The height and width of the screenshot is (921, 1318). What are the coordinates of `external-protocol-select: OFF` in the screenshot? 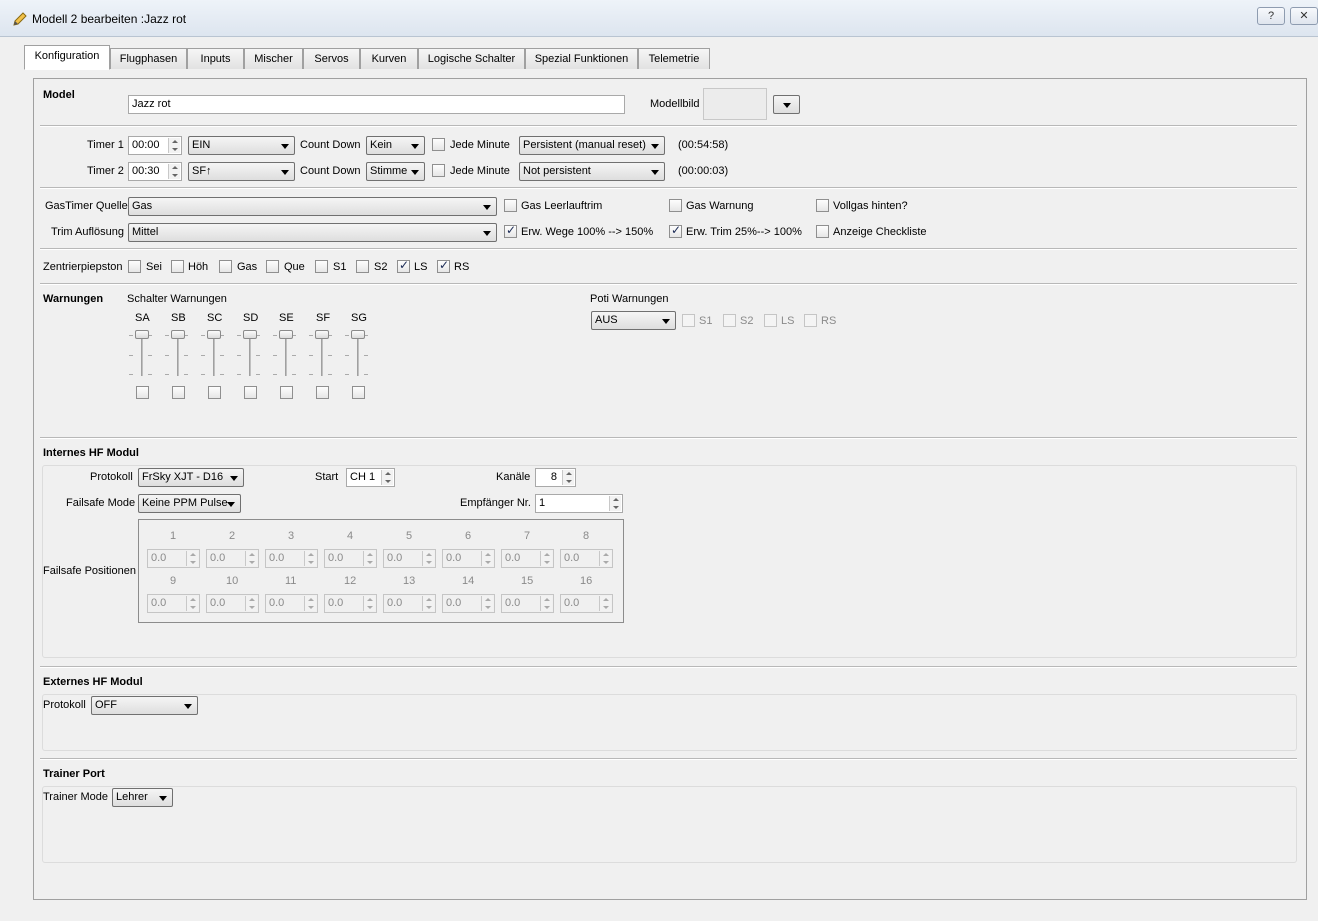 It's located at (144, 705).